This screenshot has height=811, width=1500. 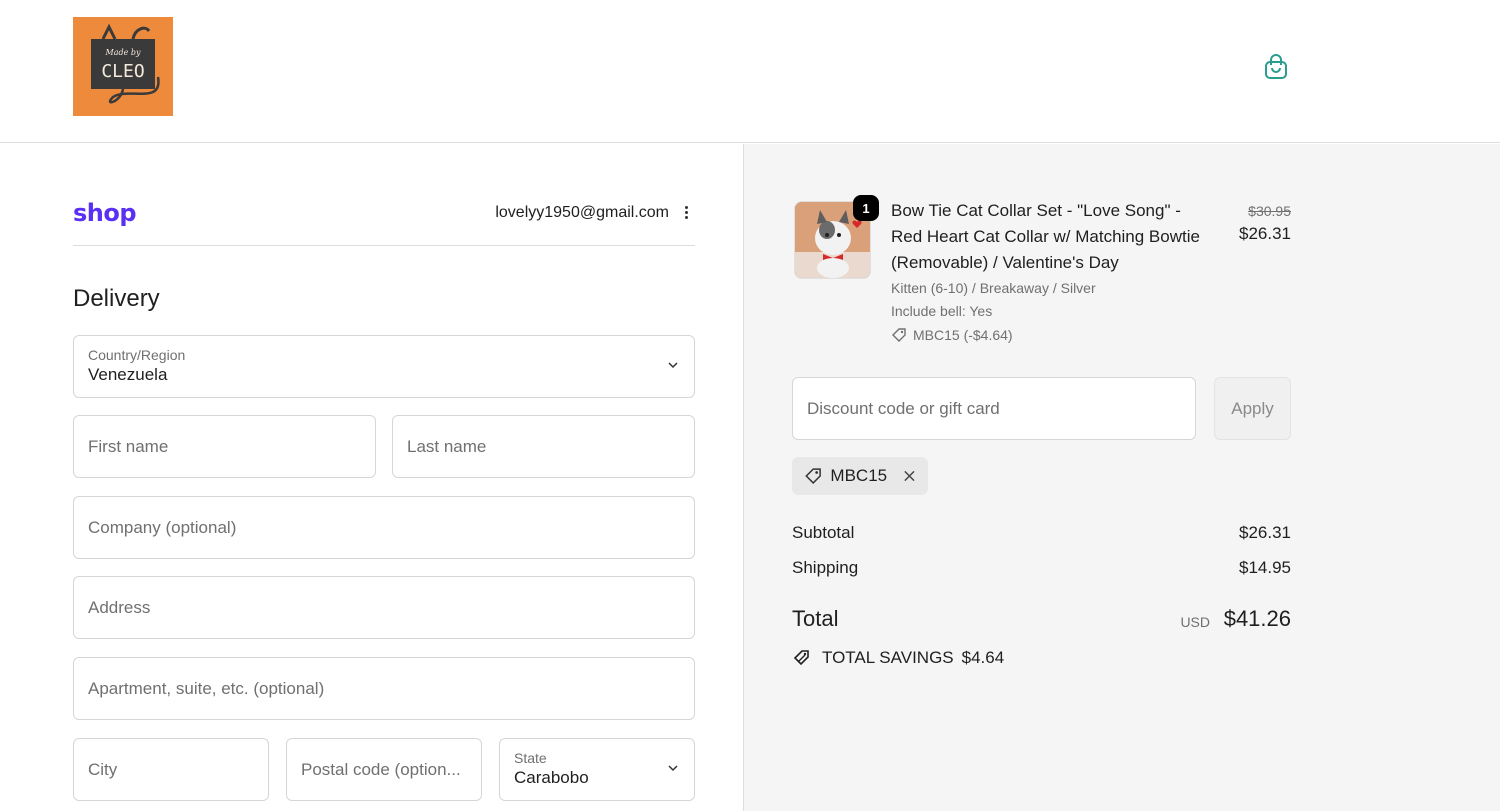 I want to click on subtotal-label: Subtotal, so click(x=823, y=532).